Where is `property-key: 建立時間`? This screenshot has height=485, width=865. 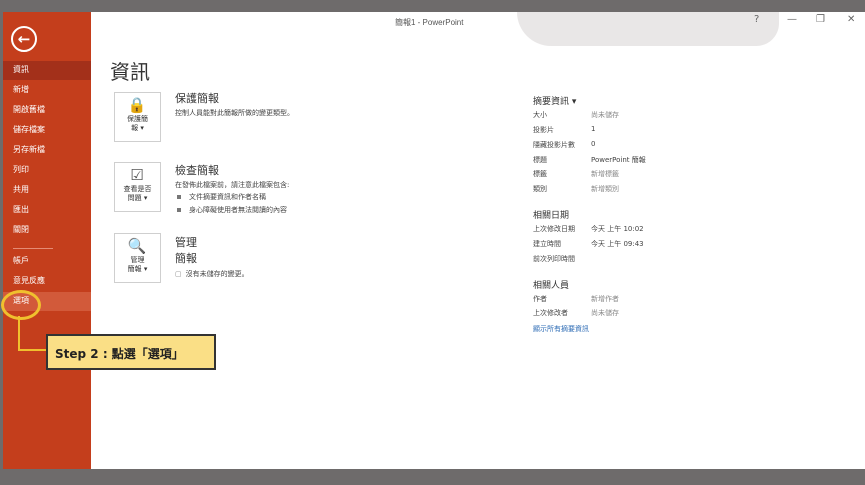 property-key: 建立時間 is located at coordinates (547, 244).